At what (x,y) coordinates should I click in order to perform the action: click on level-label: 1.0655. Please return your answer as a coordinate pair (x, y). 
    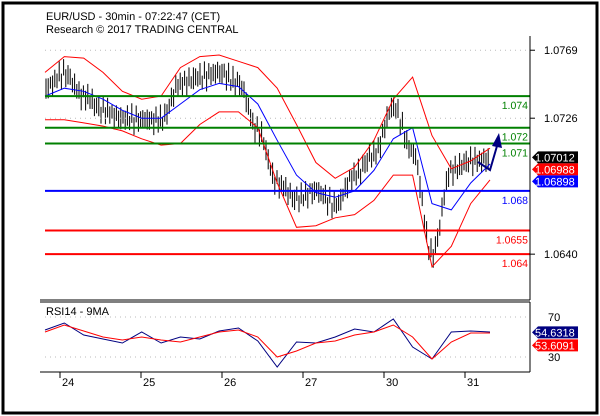
    Looking at the image, I should click on (512, 240).